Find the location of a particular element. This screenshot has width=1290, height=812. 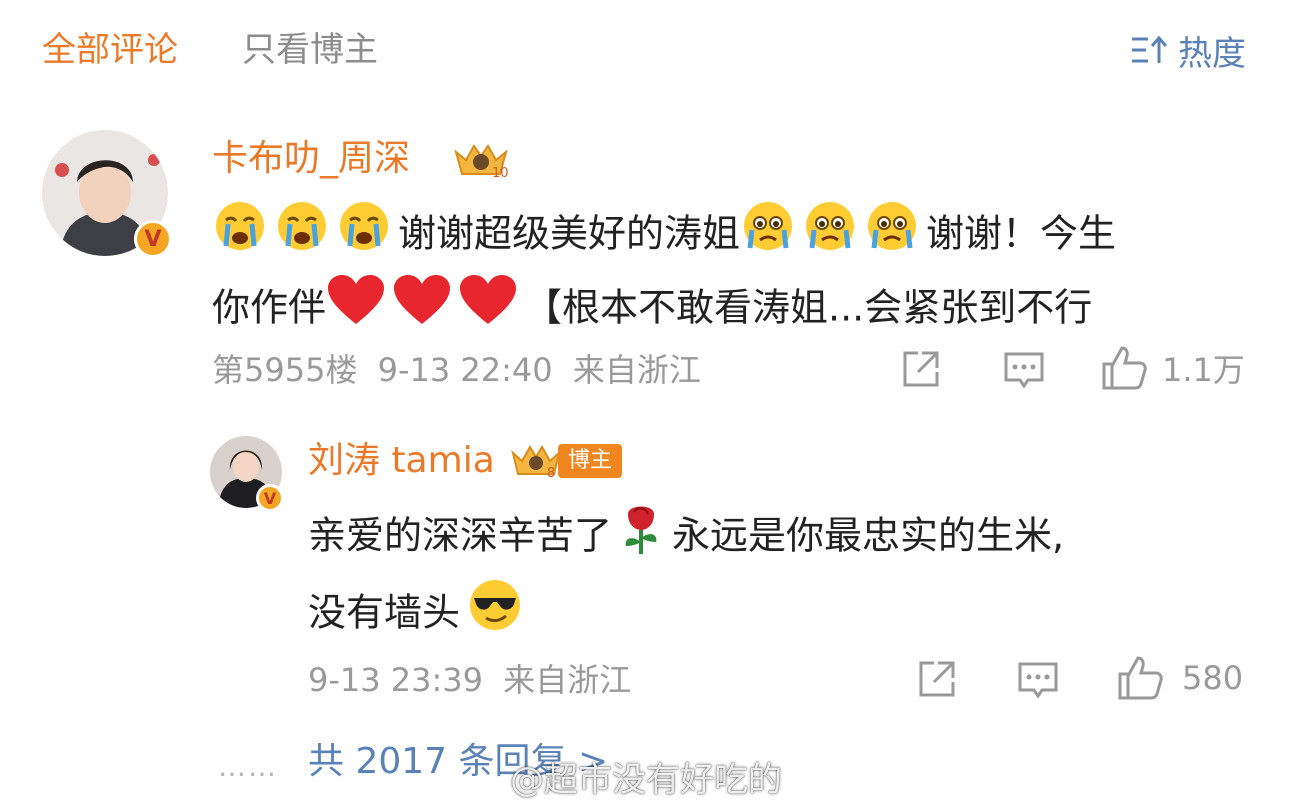

tab-all-comments: 全部评论 is located at coordinates (110, 50).